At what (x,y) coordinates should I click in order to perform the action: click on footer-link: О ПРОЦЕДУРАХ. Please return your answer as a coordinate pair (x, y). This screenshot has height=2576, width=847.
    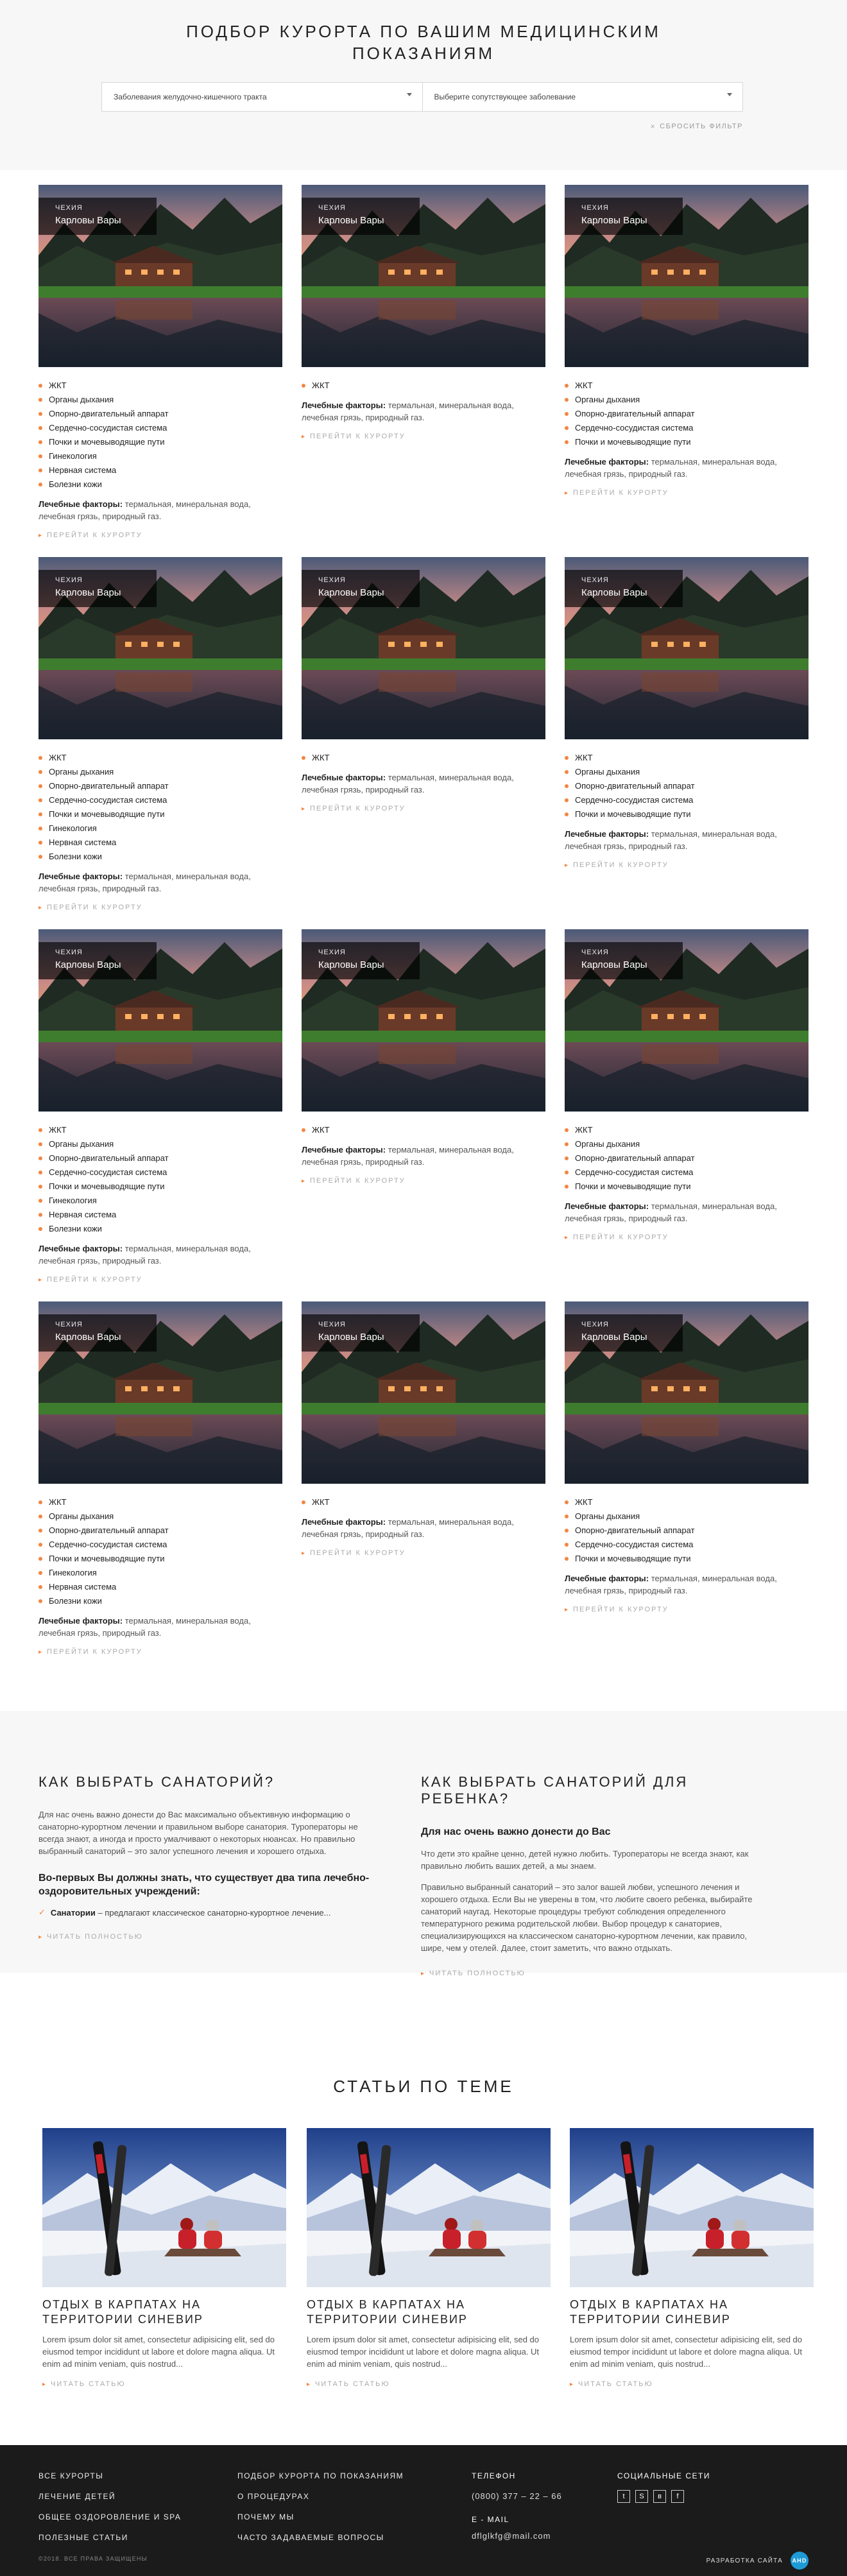
    Looking at the image, I should click on (321, 2496).